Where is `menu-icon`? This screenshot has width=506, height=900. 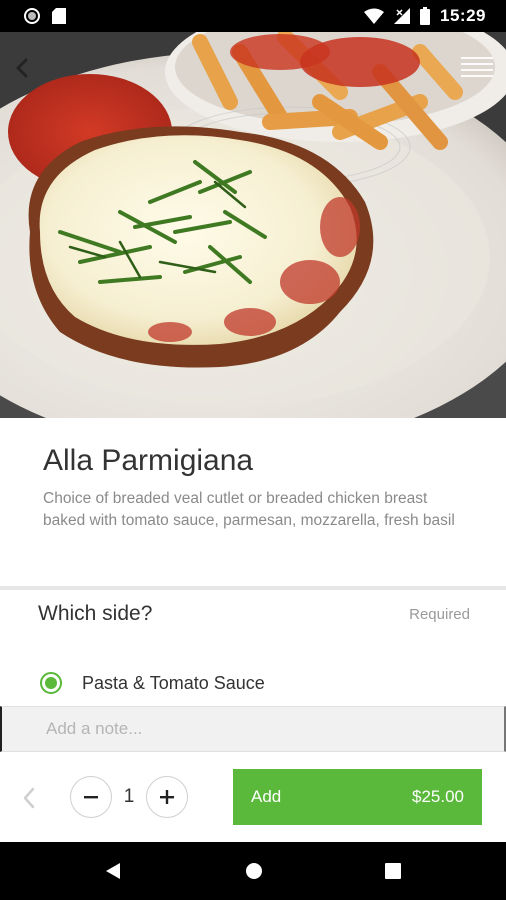 menu-icon is located at coordinates (477, 67).